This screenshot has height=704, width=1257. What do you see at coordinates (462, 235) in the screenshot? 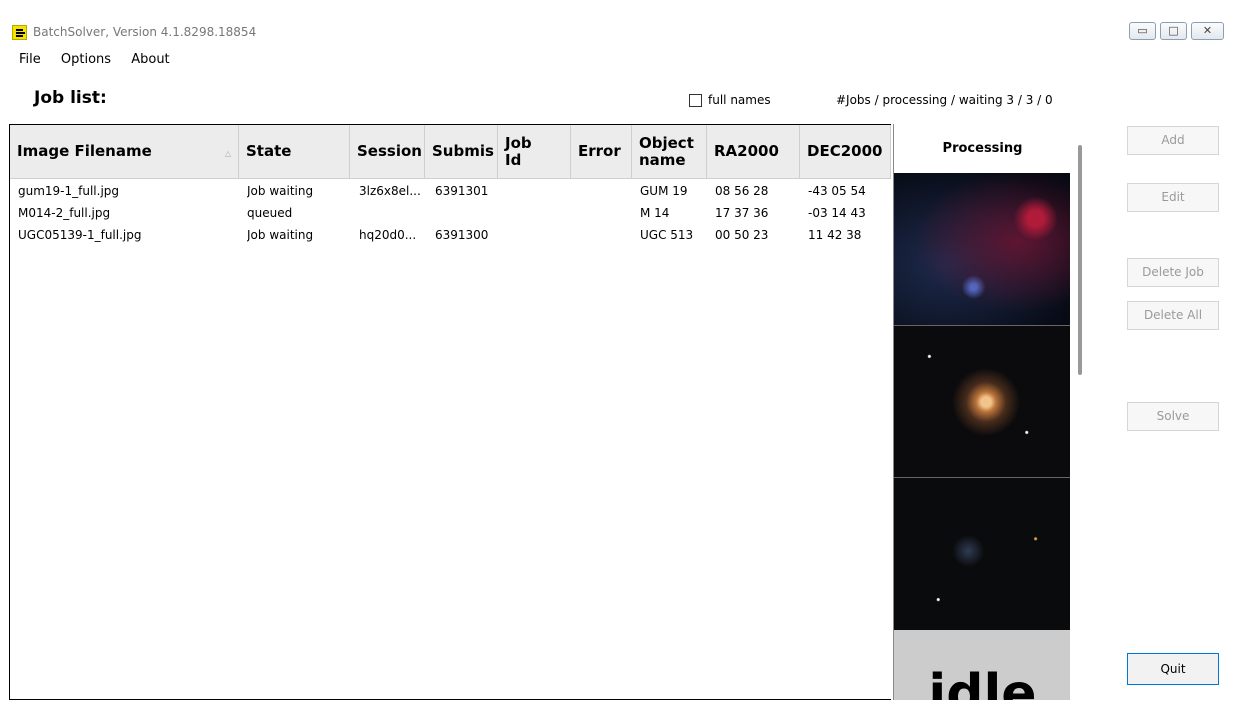
I see `table-cell: 6391300` at bounding box center [462, 235].